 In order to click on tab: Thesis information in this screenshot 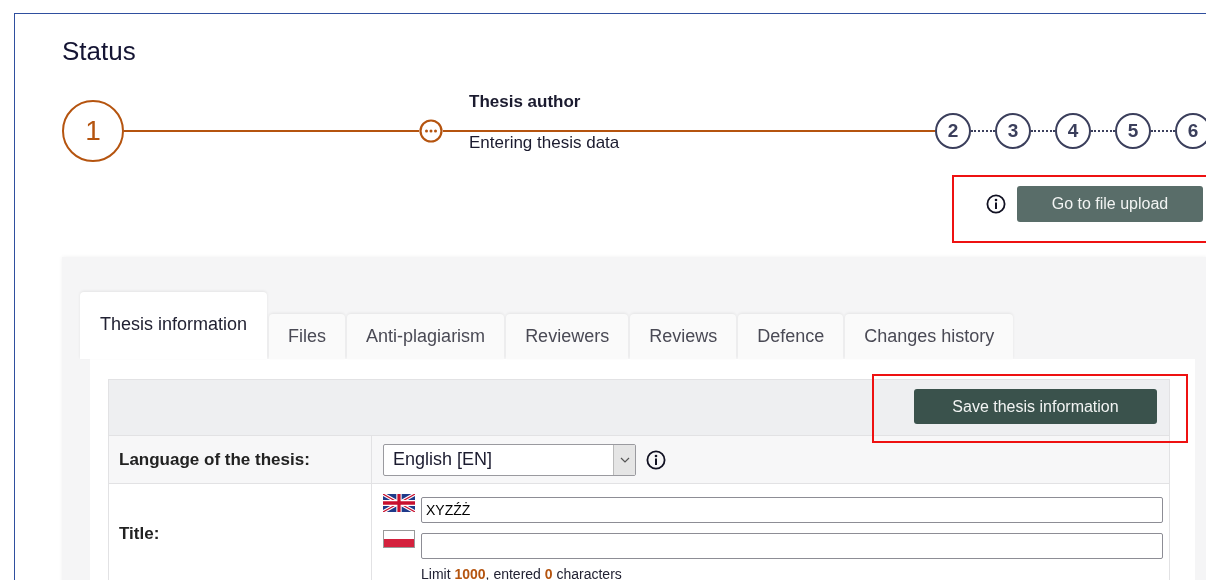, I will do `click(174, 325)`.